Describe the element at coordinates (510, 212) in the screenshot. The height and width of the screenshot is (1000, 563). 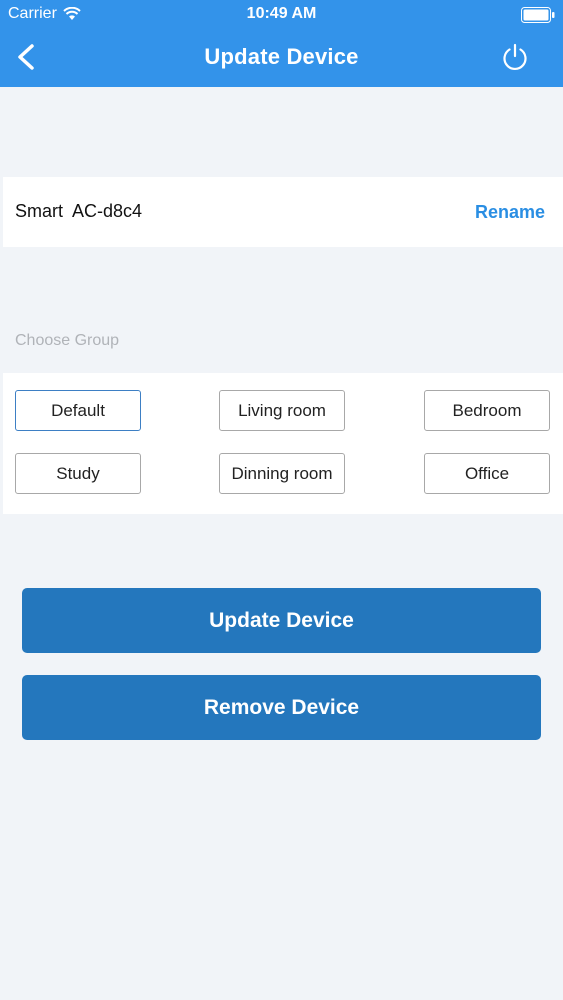
I see `rename-button: Rename` at that location.